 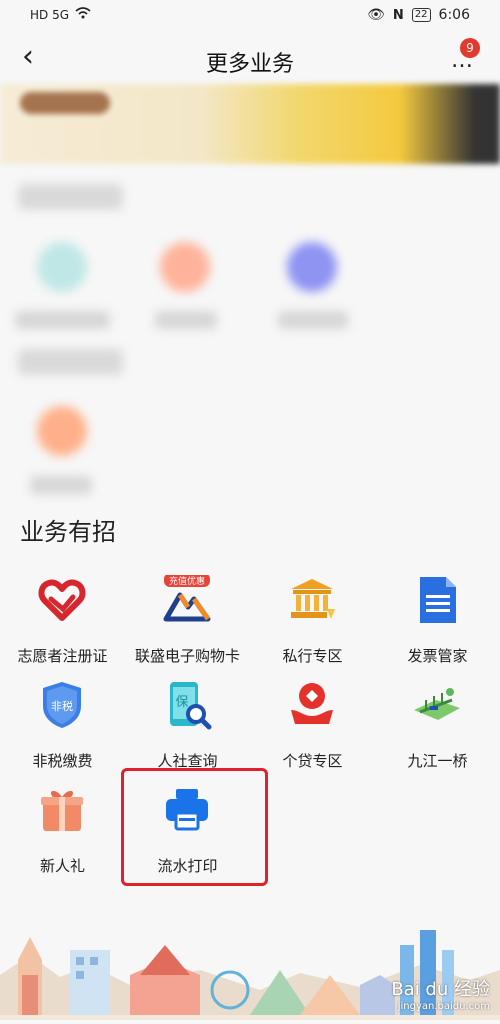 What do you see at coordinates (187, 656) in the screenshot?
I see `service-label: 联盛电子购物卡` at bounding box center [187, 656].